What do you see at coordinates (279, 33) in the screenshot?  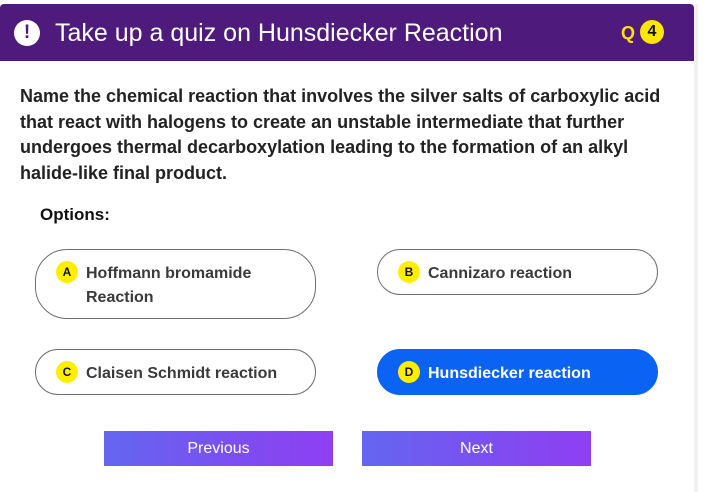 I see `quiz-title: Take up a quiz on Hunsdiecker Reaction` at bounding box center [279, 33].